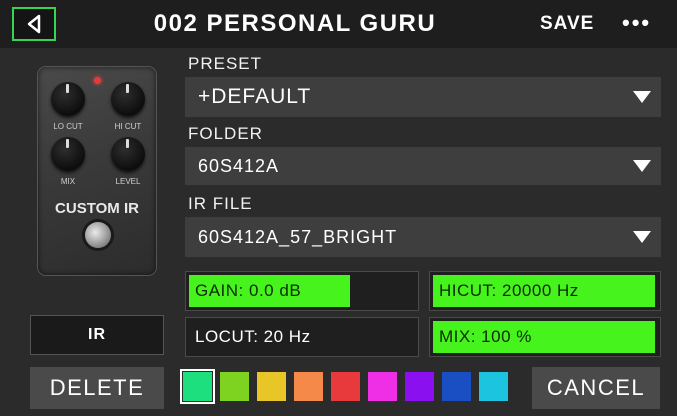  I want to click on back-arrow-icon, so click(34, 24).